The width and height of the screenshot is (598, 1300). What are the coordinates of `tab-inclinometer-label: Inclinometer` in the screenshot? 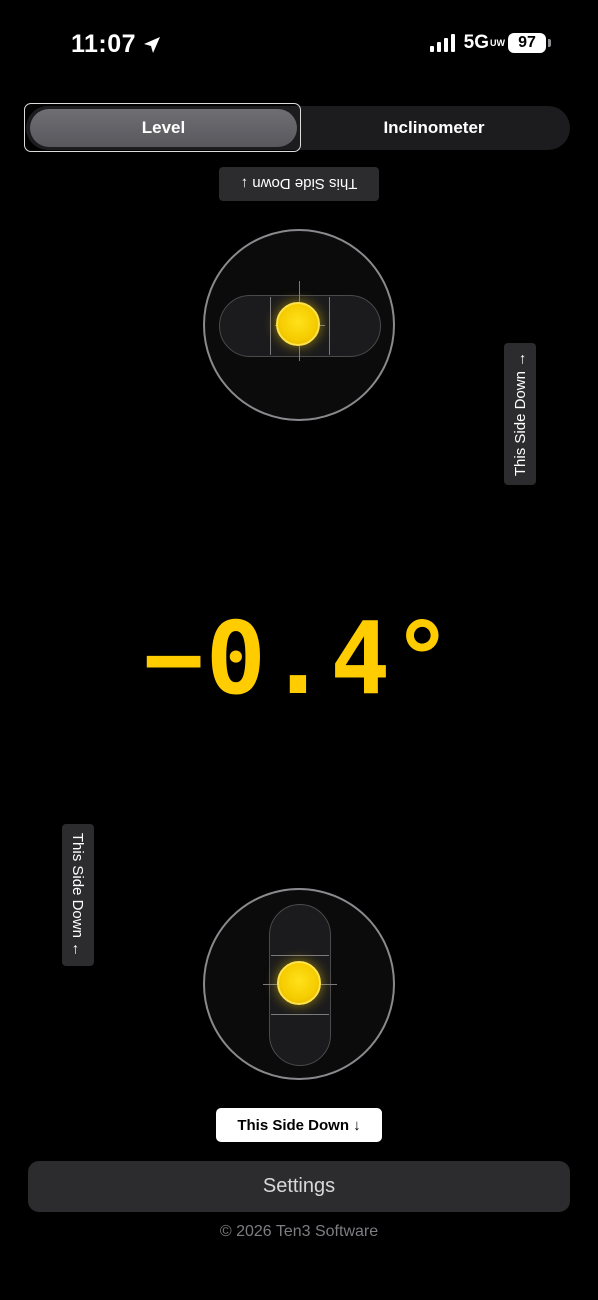 It's located at (434, 127).